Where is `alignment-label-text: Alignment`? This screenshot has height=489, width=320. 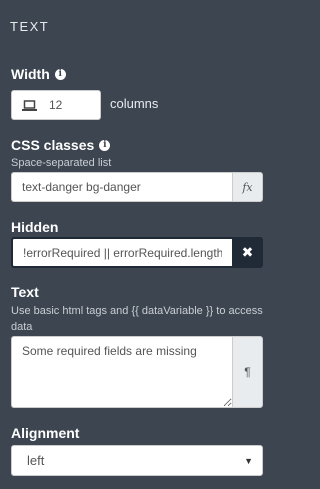
alignment-label-text: Alignment is located at coordinates (45, 433).